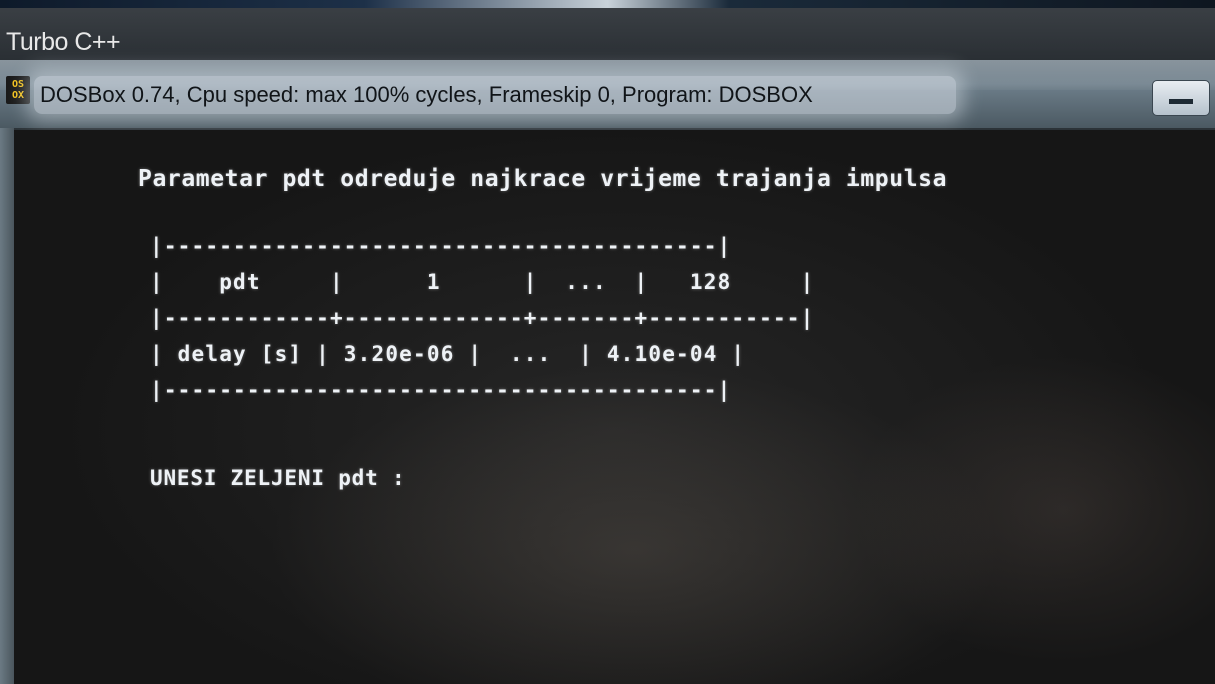  I want to click on turbo-cpp-window-title: Turbo C++, so click(63, 43).